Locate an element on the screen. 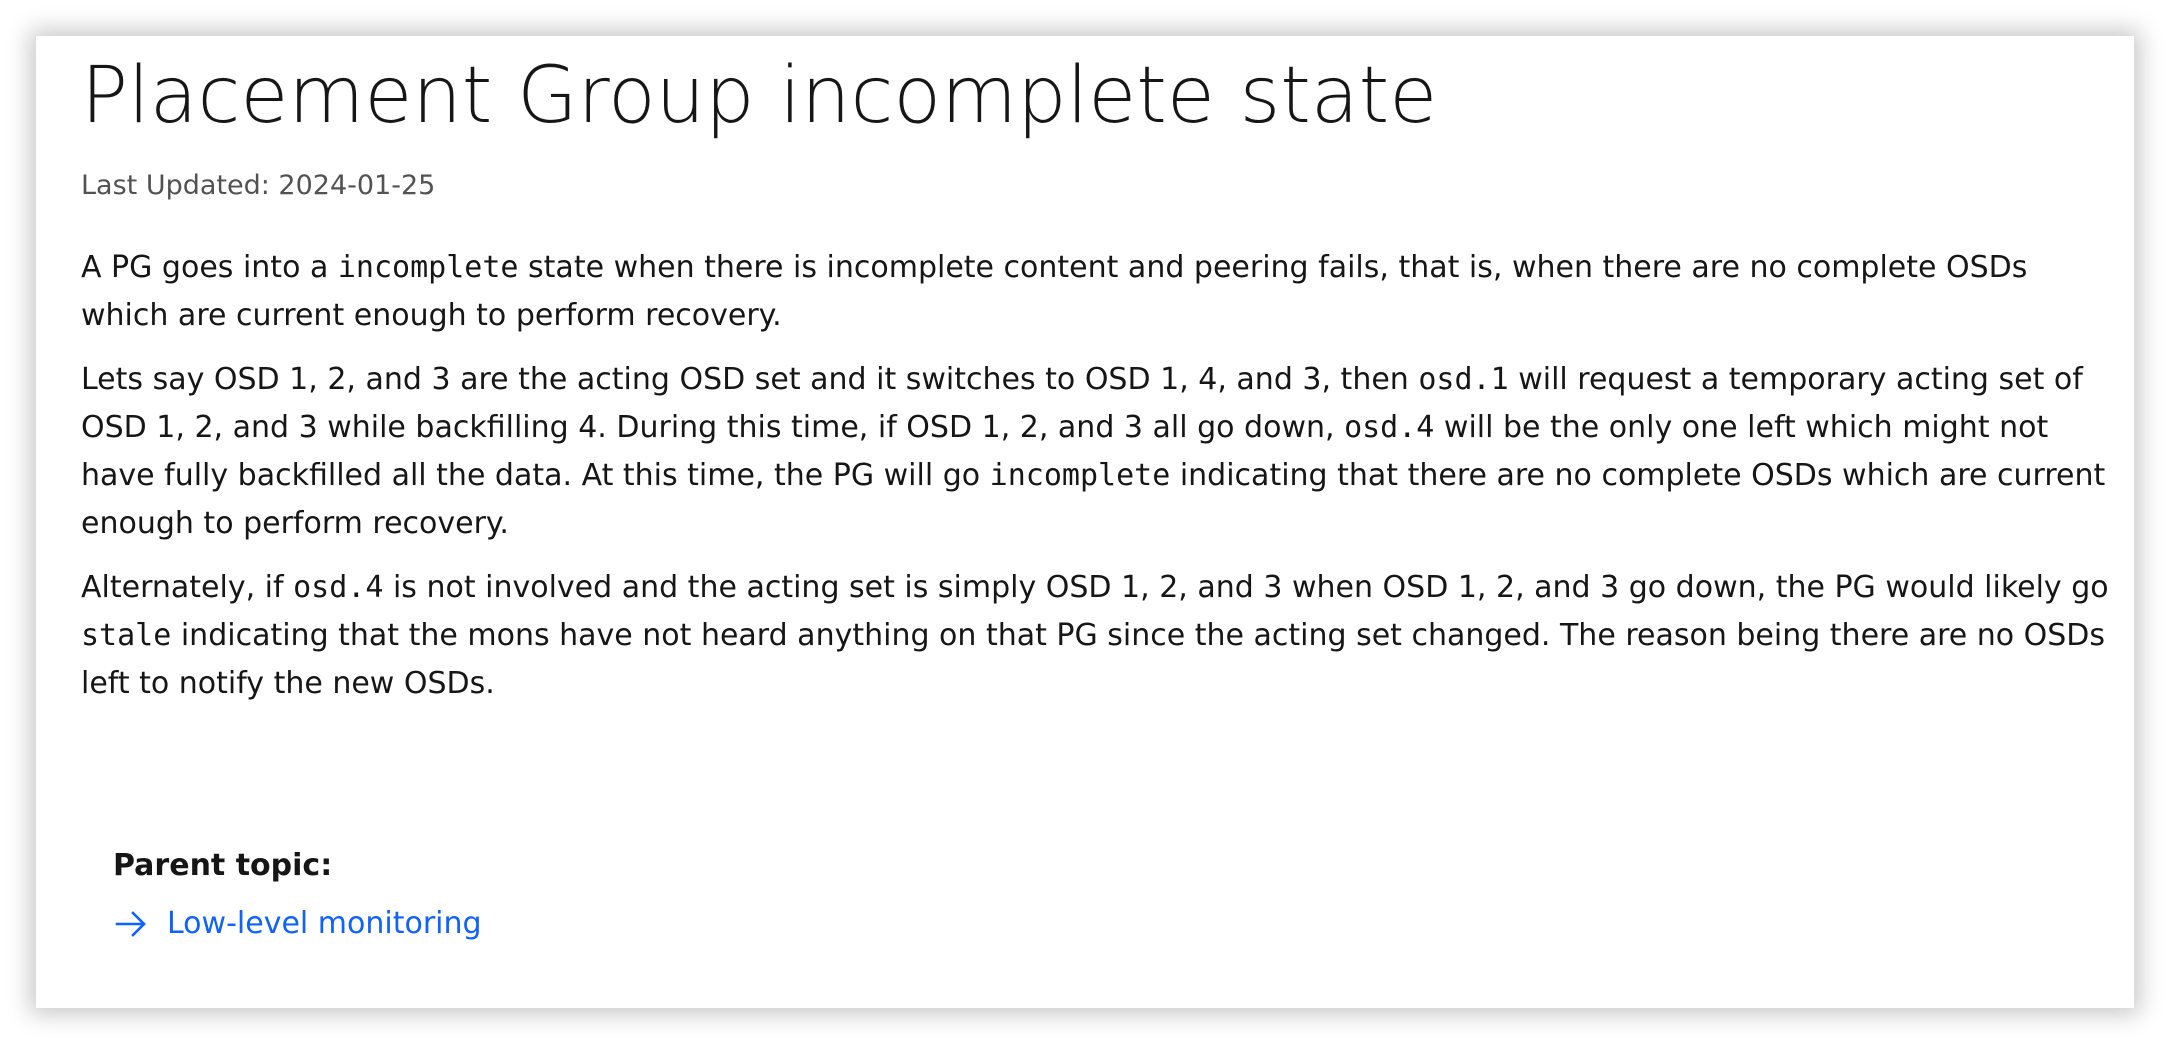 This screenshot has width=2170, height=1044. last-updated: Last Updated: 2024-01-25 is located at coordinates (258, 185).